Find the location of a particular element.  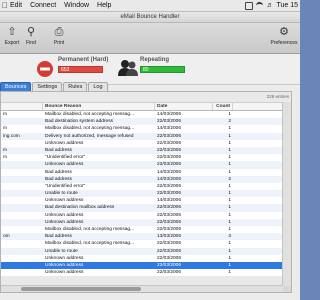

table-row: m "Unidentified error" 22/03/2006 1 is located at coordinates (146, 158).